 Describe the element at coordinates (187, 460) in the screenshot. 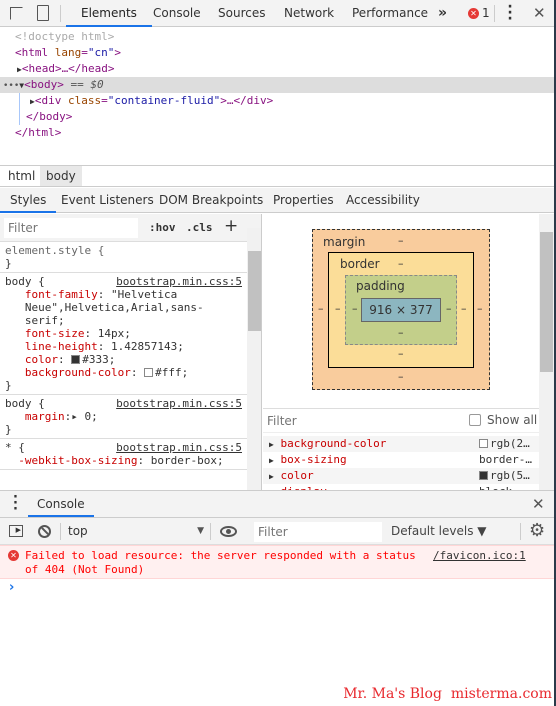

I see `property-value: border-box;` at that location.